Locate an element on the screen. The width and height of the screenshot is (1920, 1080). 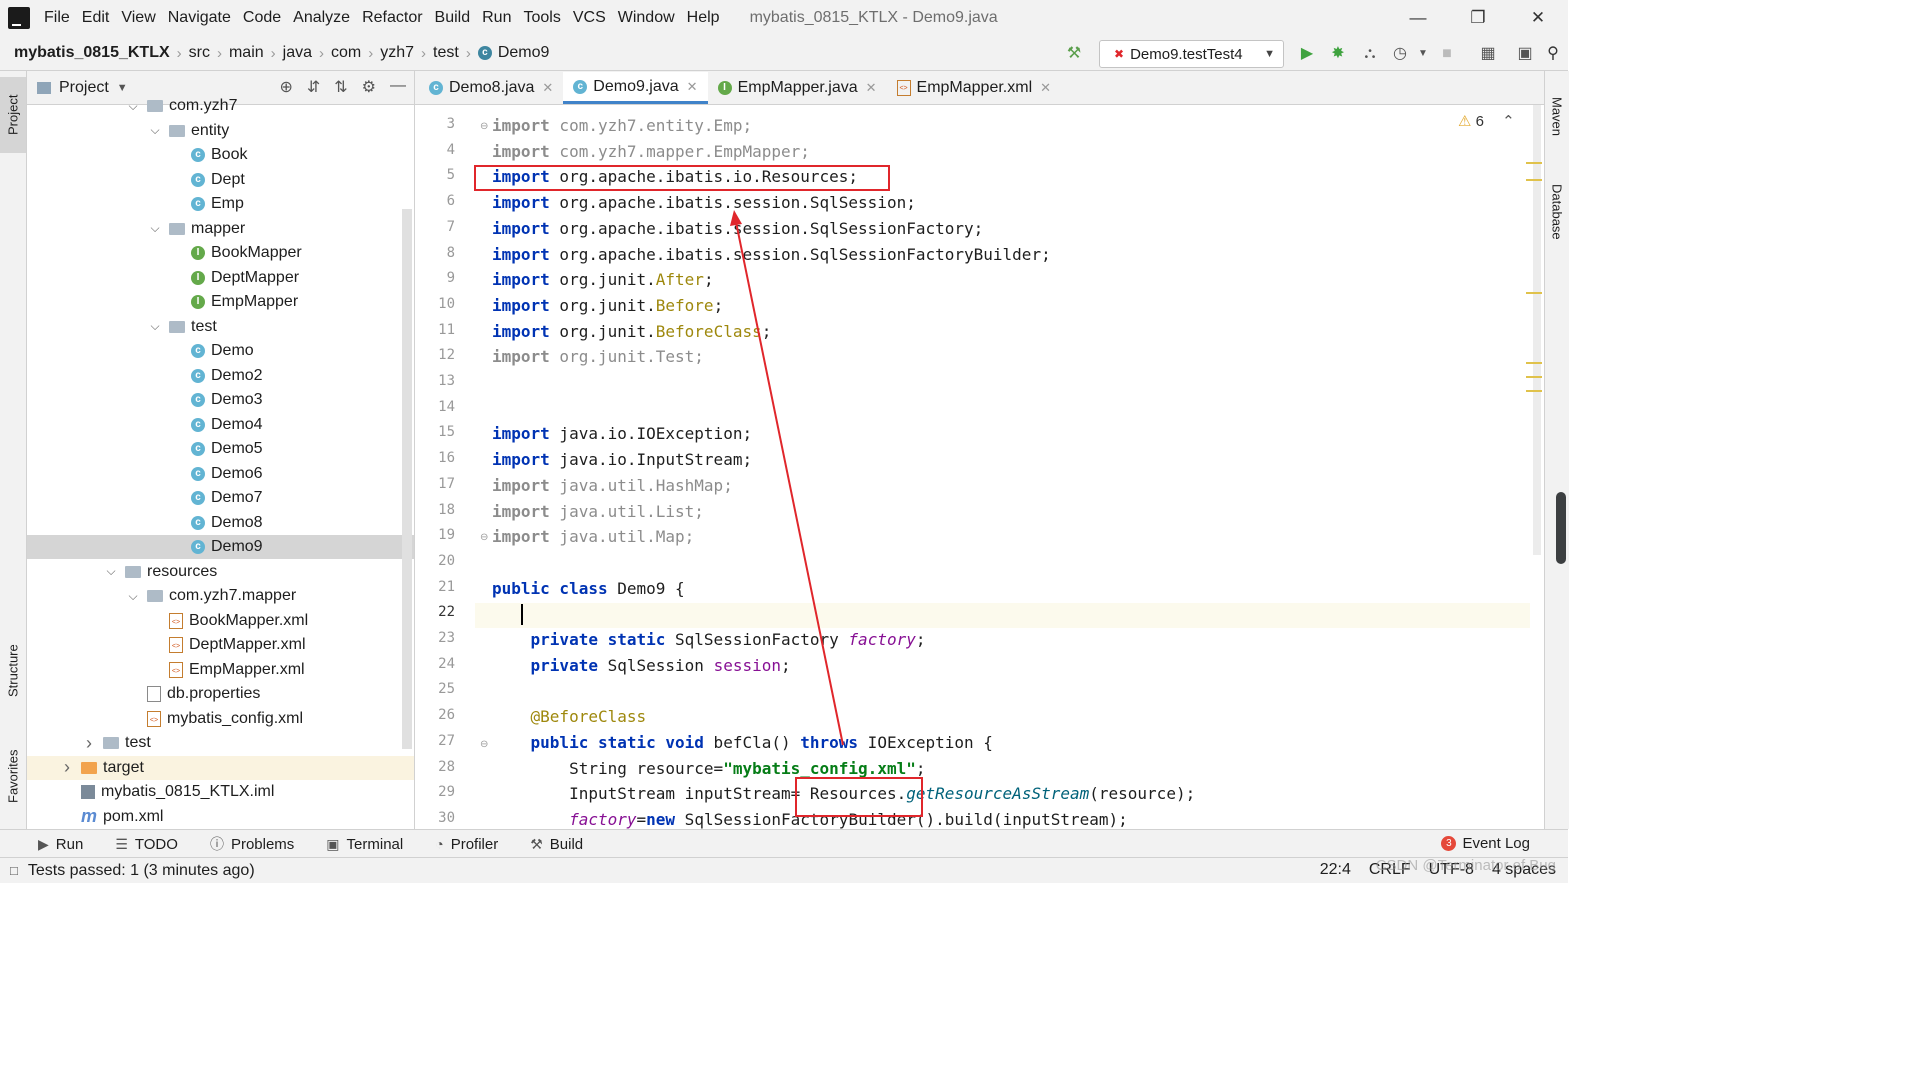
tree-item-bookmapper: I BookMapper is located at coordinates (220, 253).